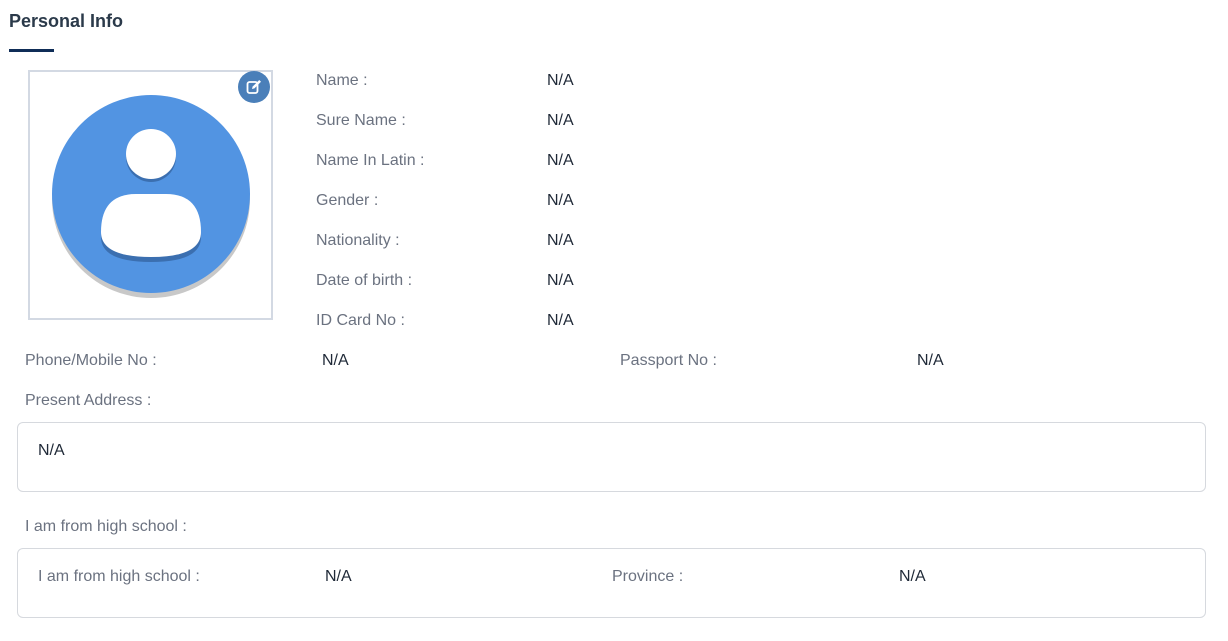 The width and height of the screenshot is (1228, 641). I want to click on title-underline, so click(31, 50).